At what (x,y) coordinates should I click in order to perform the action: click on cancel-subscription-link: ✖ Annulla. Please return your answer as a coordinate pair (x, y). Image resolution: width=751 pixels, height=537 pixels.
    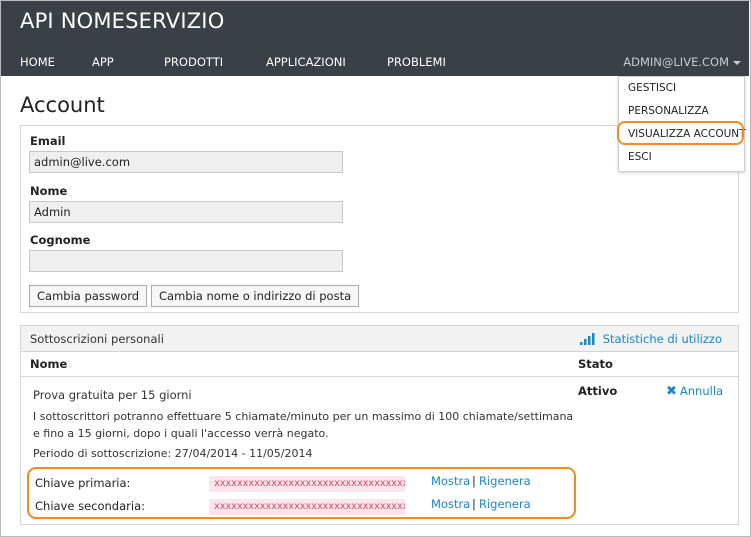
    Looking at the image, I should click on (694, 391).